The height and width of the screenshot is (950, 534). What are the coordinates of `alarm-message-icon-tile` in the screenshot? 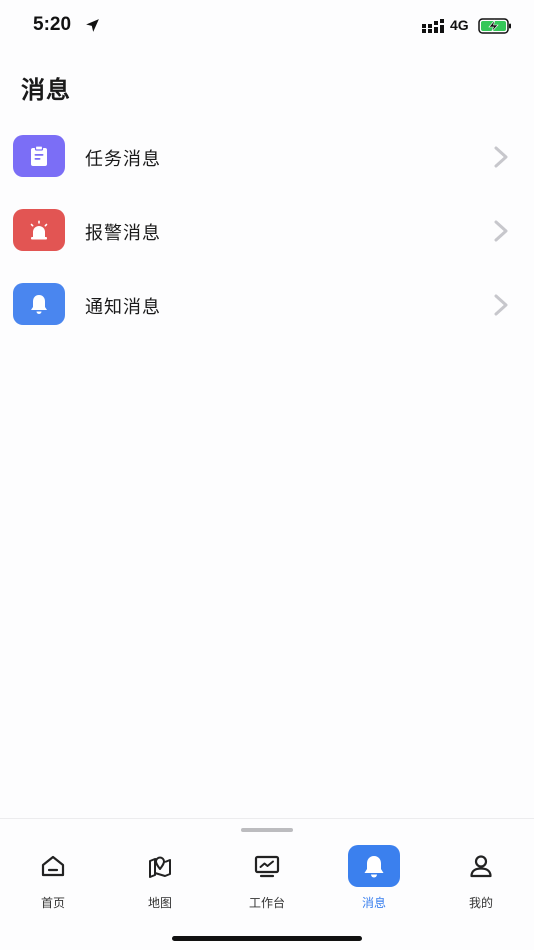 It's located at (39, 230).